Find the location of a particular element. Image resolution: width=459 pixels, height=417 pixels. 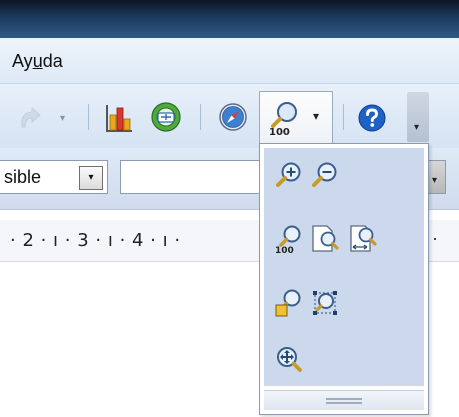

zoom-in-icon is located at coordinates (289, 175).